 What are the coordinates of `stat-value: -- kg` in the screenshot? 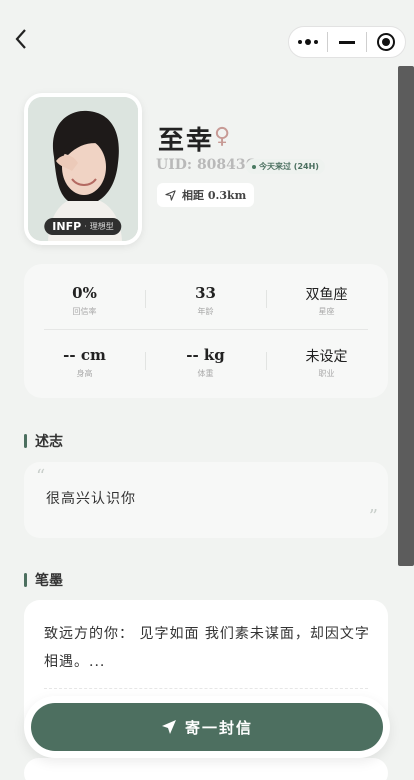 It's located at (205, 355).